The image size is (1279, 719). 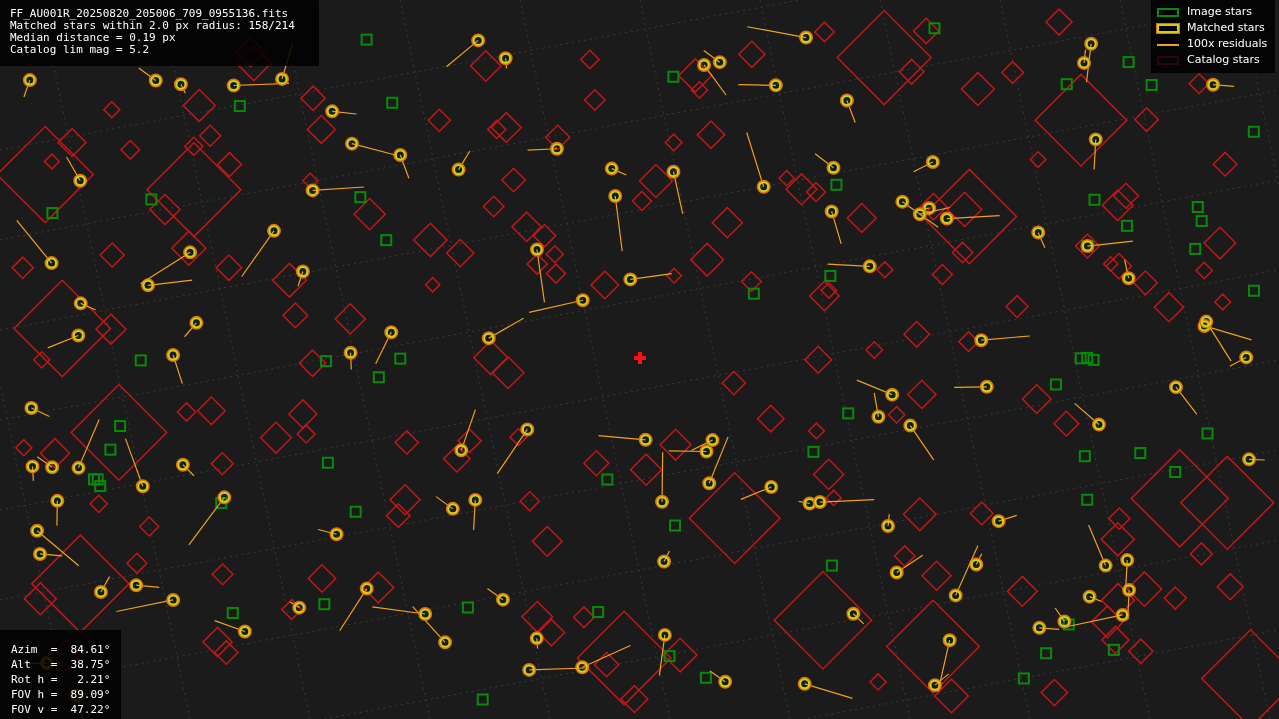 I want to click on pointing-text: Alt = 38.75°, so click(x=61, y=664).